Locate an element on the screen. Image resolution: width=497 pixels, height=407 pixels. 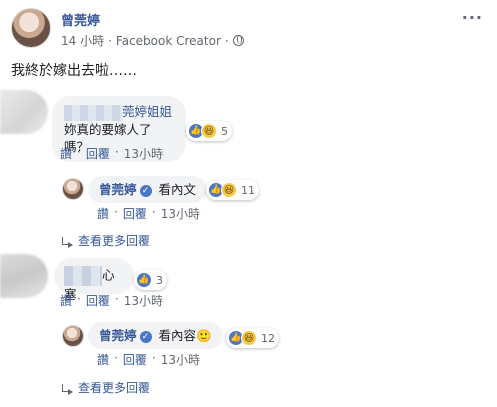
reply-reactions: 👍 😆 11 is located at coordinates (232, 190).